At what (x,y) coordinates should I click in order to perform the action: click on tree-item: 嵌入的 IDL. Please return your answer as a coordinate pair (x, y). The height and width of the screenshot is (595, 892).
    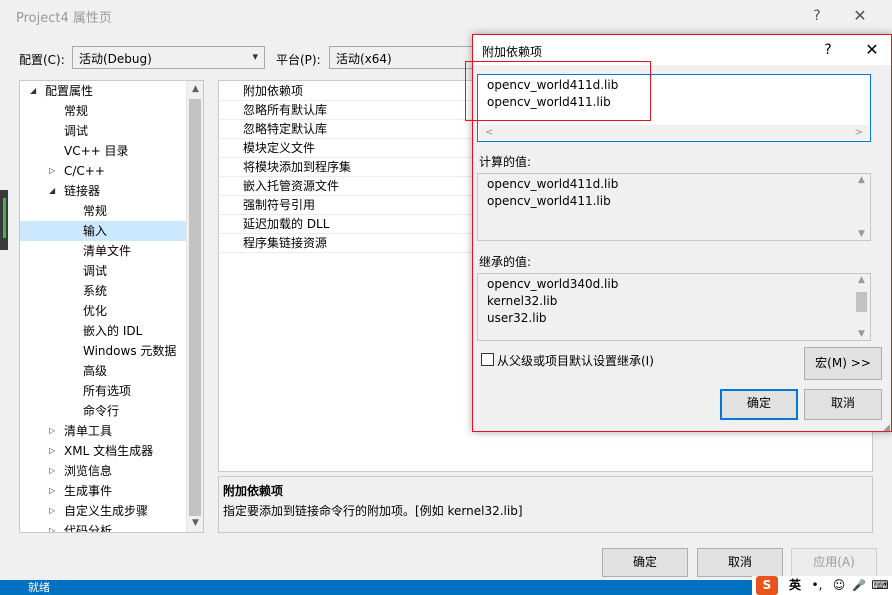
    Looking at the image, I should click on (104, 331).